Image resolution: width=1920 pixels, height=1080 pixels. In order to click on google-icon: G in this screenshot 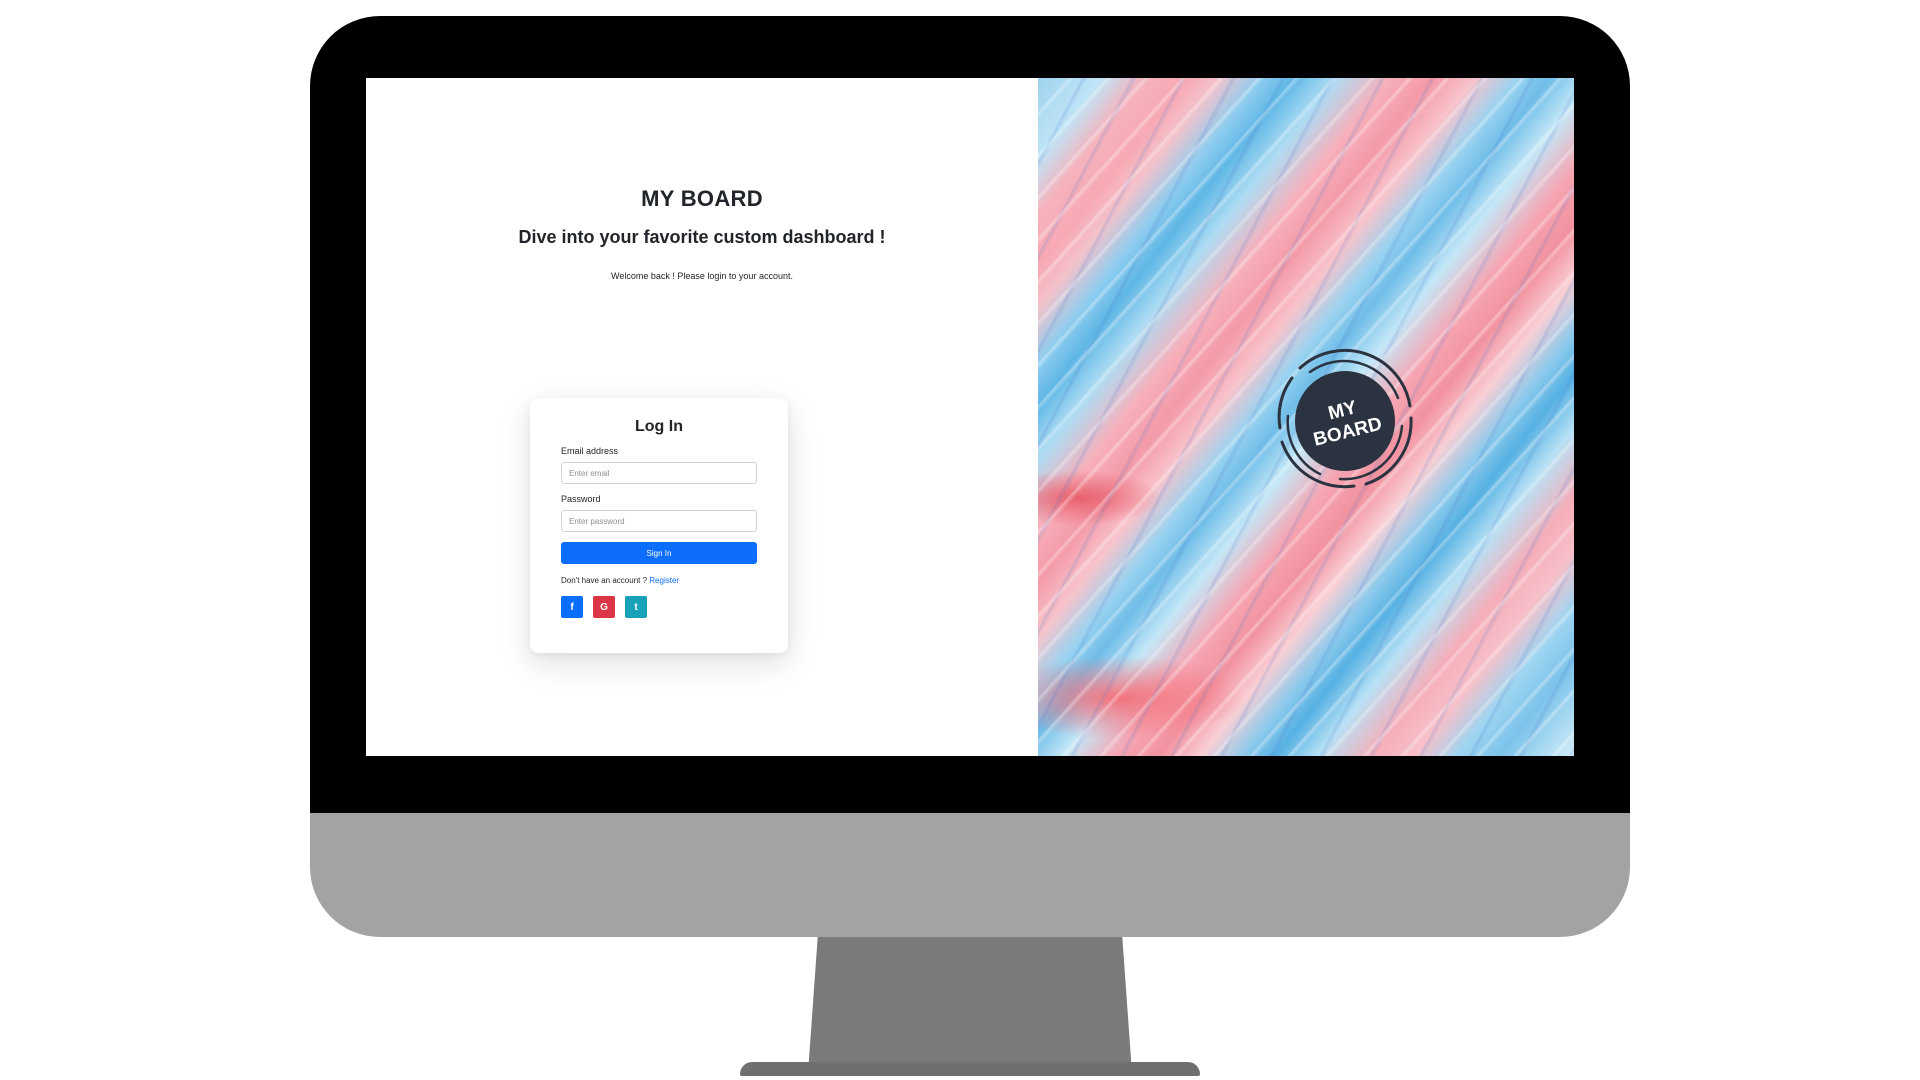, I will do `click(604, 607)`.